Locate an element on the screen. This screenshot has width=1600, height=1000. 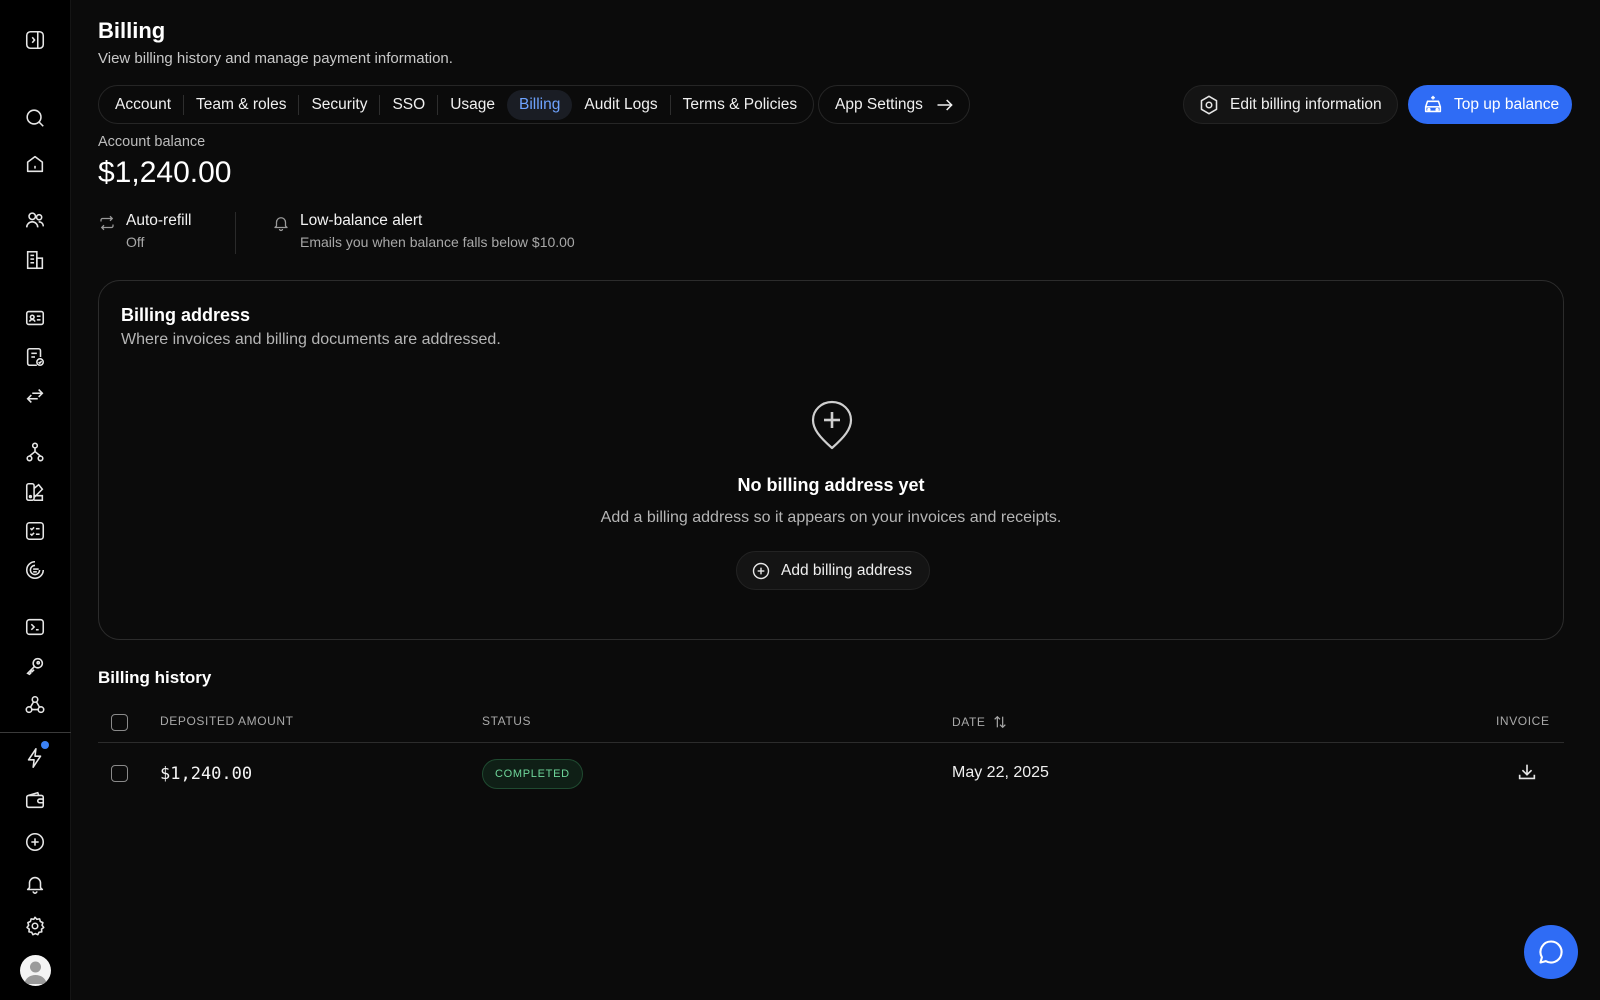
divider is located at coordinates (235, 233).